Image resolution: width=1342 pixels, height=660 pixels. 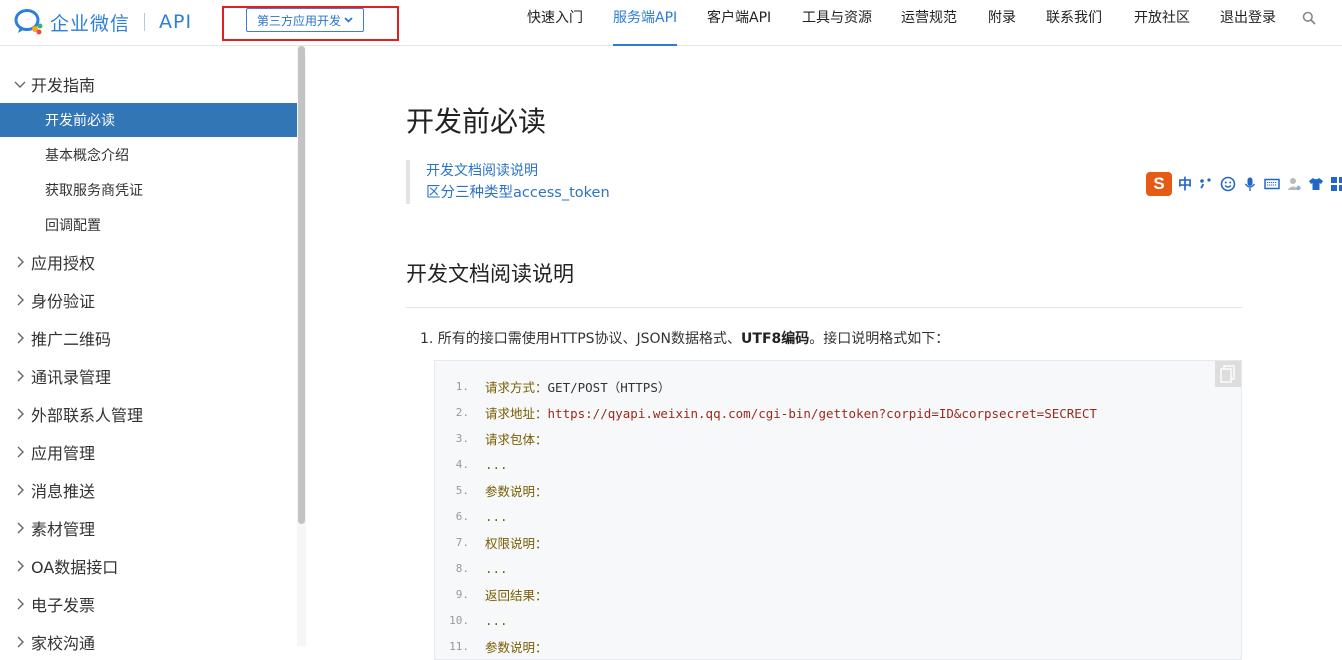 I want to click on sidebar-group-e-invoice: 电子发票, so click(x=148, y=604).